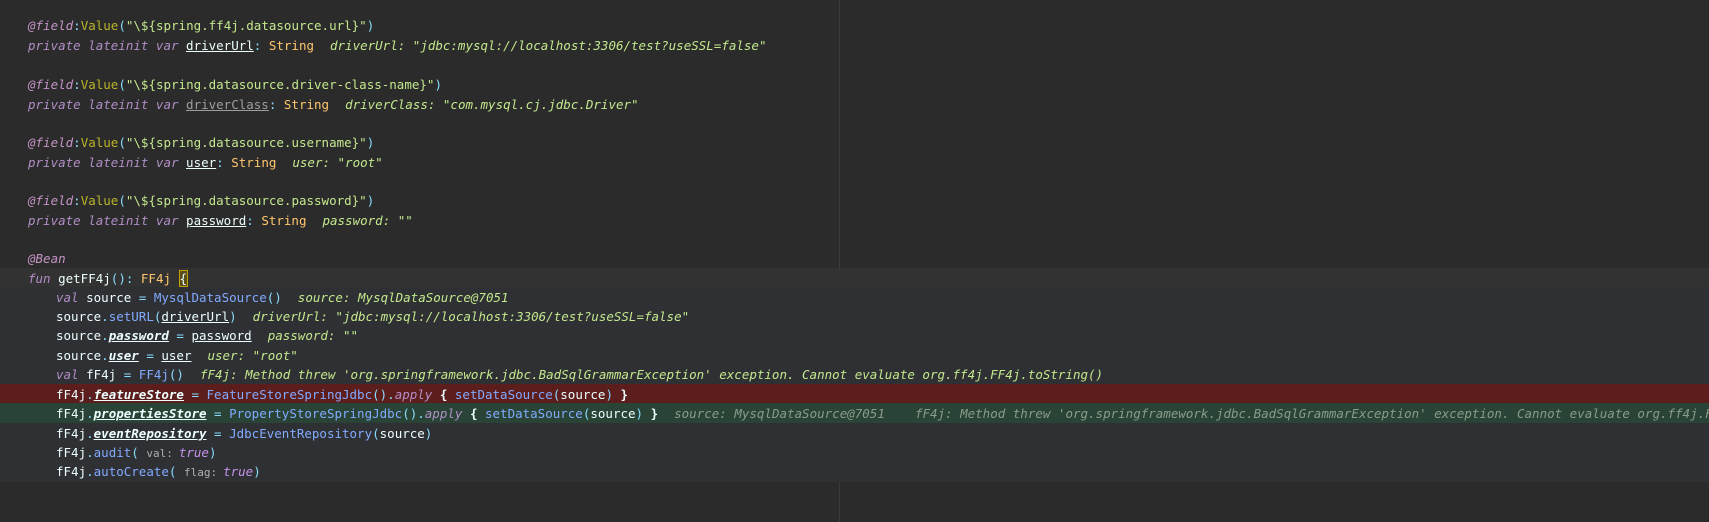  I want to click on code-text: source.password = password password: "", so click(207, 335).